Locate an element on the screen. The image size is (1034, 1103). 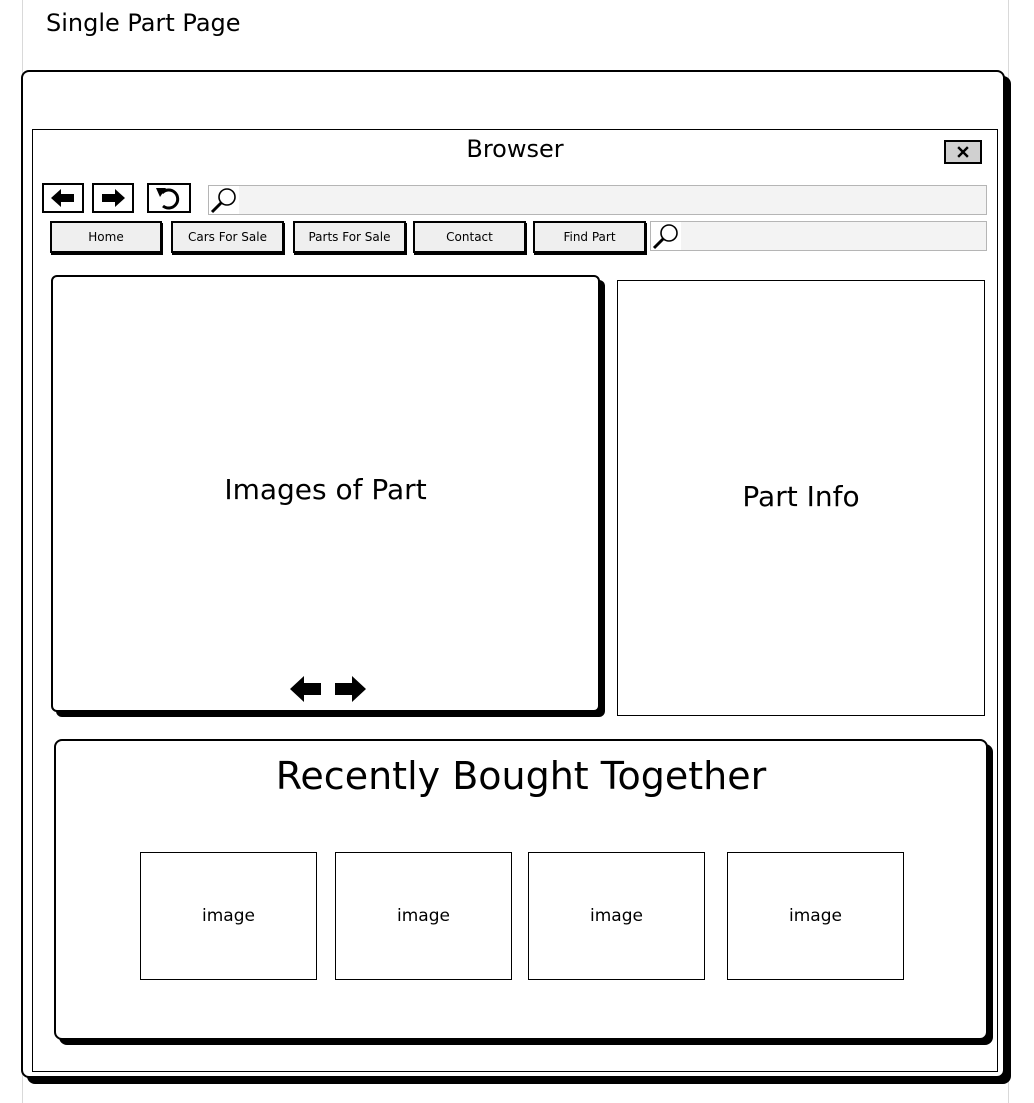
url-bar is located at coordinates (597, 200).